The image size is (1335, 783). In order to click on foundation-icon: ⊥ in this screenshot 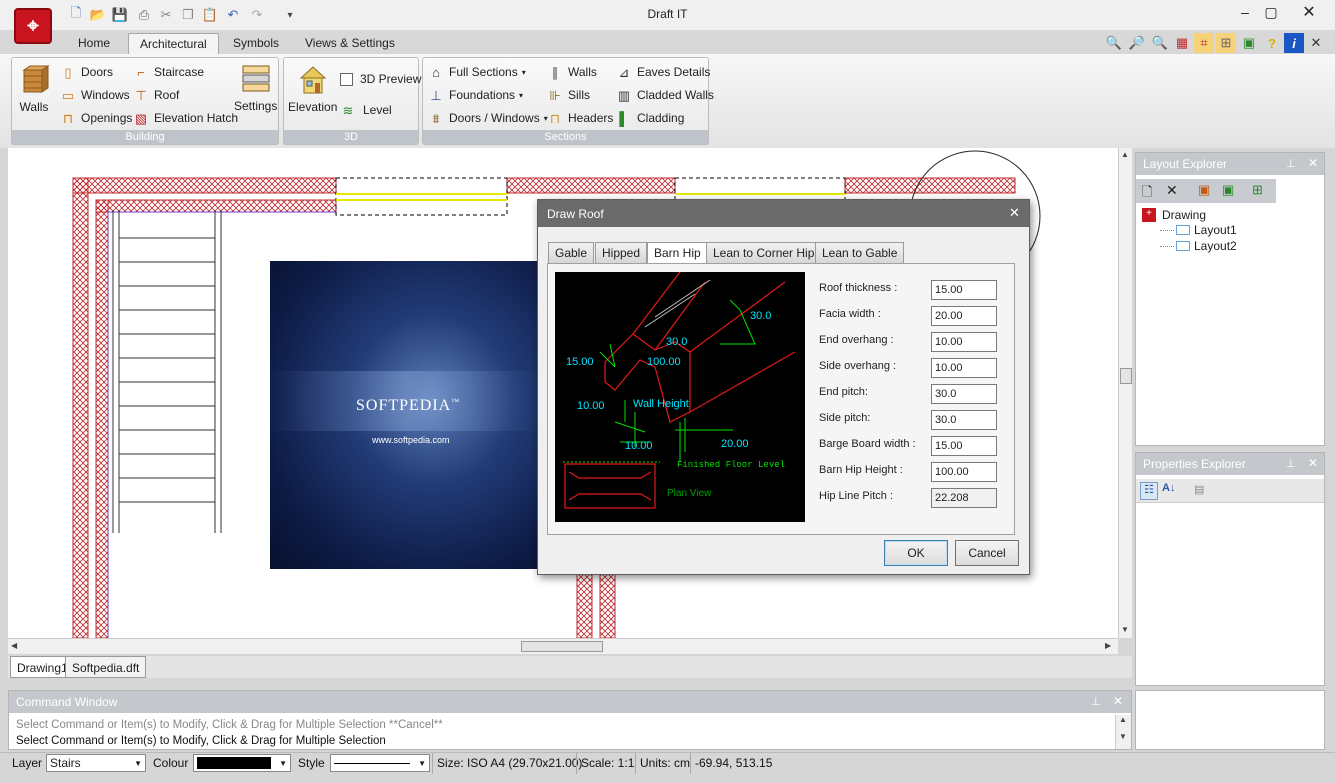, I will do `click(436, 95)`.